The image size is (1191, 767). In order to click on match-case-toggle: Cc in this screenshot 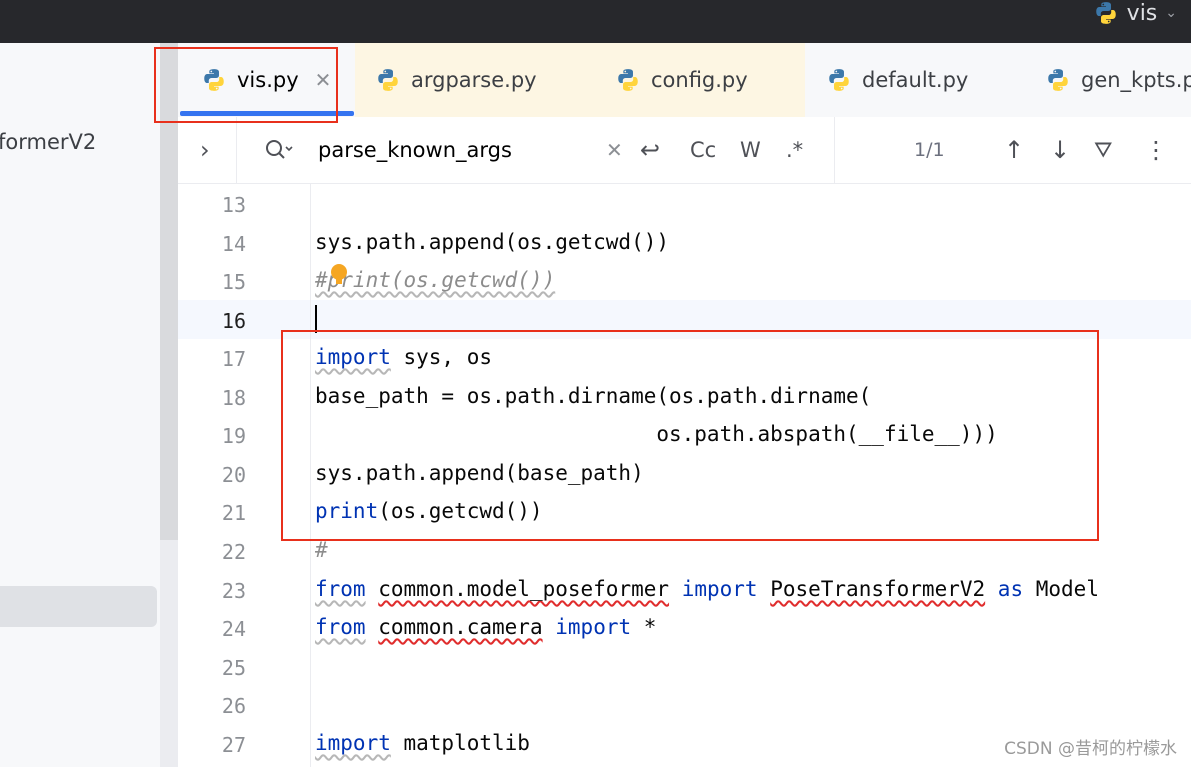, I will do `click(703, 150)`.